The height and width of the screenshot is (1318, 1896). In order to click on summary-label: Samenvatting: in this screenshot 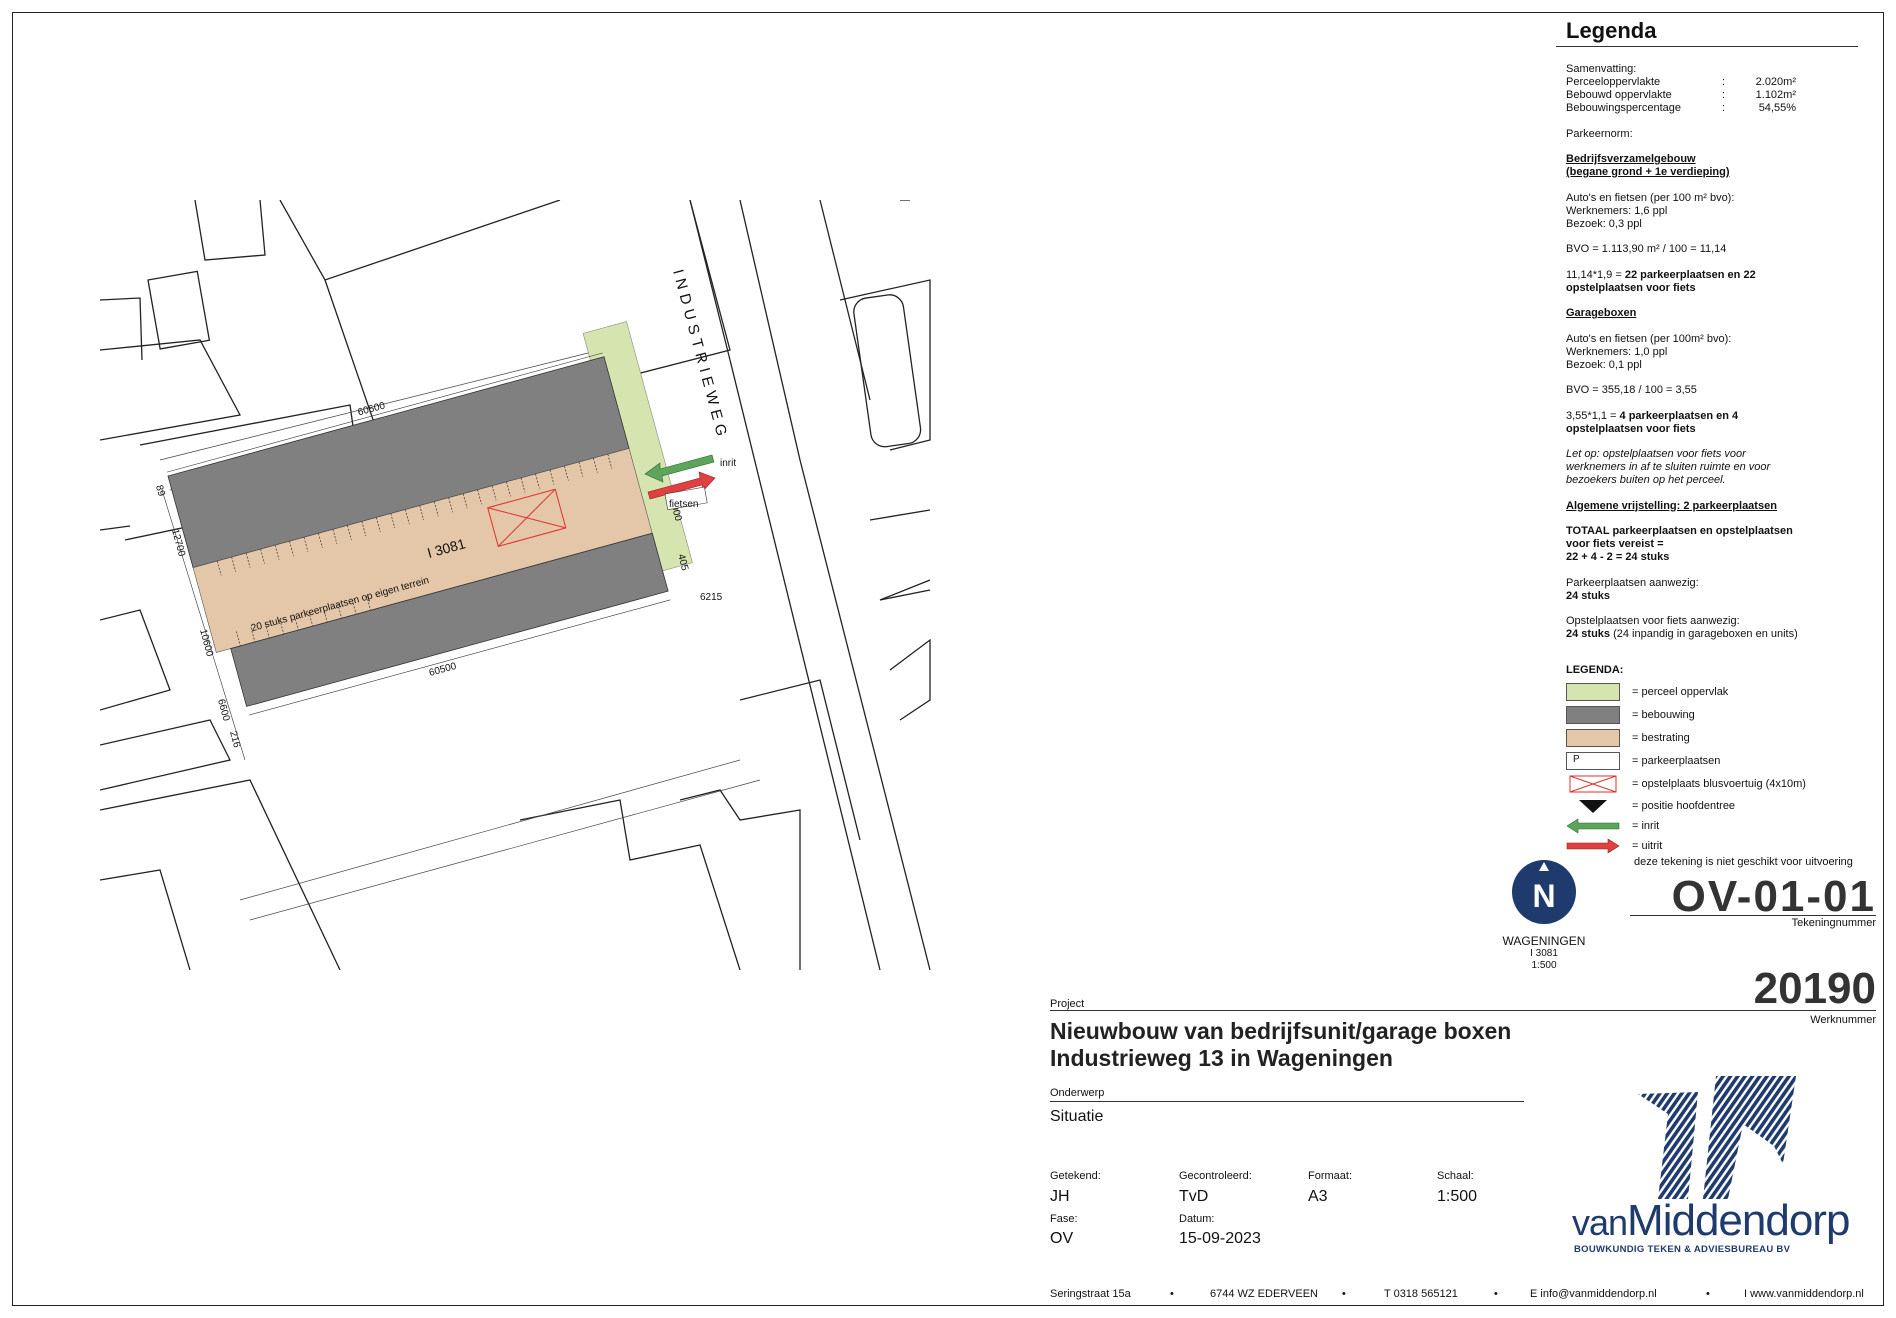, I will do `click(1601, 69)`.